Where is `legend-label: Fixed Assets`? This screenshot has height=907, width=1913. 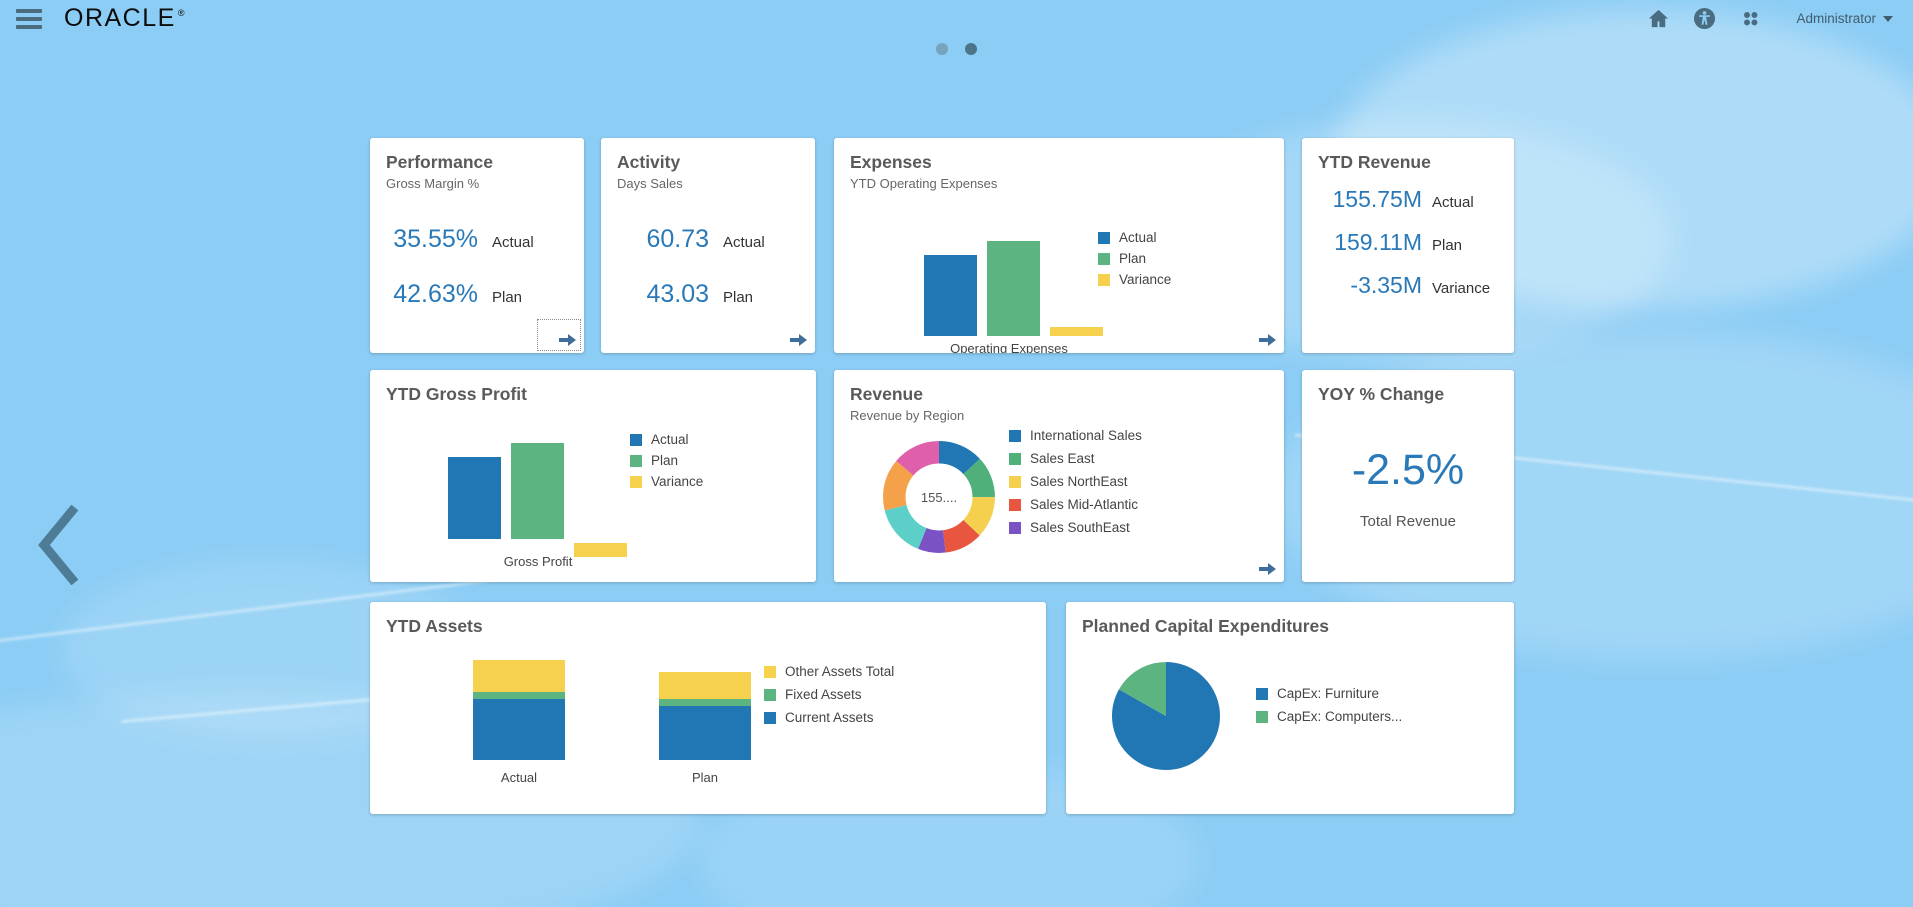
legend-label: Fixed Assets is located at coordinates (823, 694).